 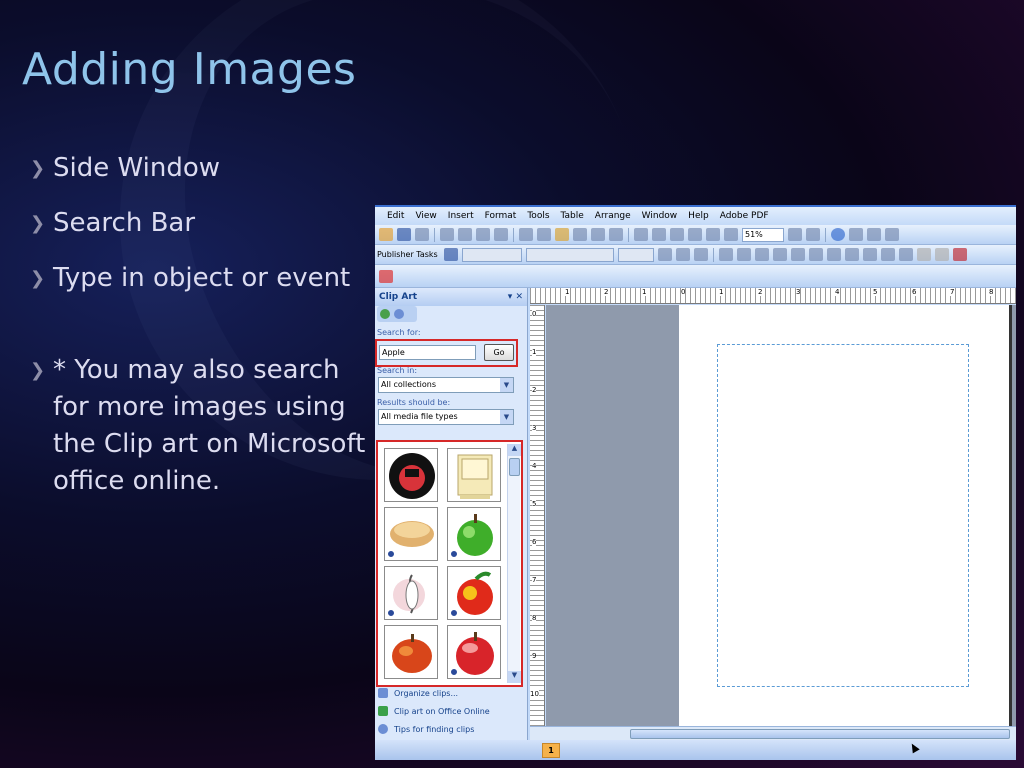 I want to click on cut-icon, so click(x=526, y=234).